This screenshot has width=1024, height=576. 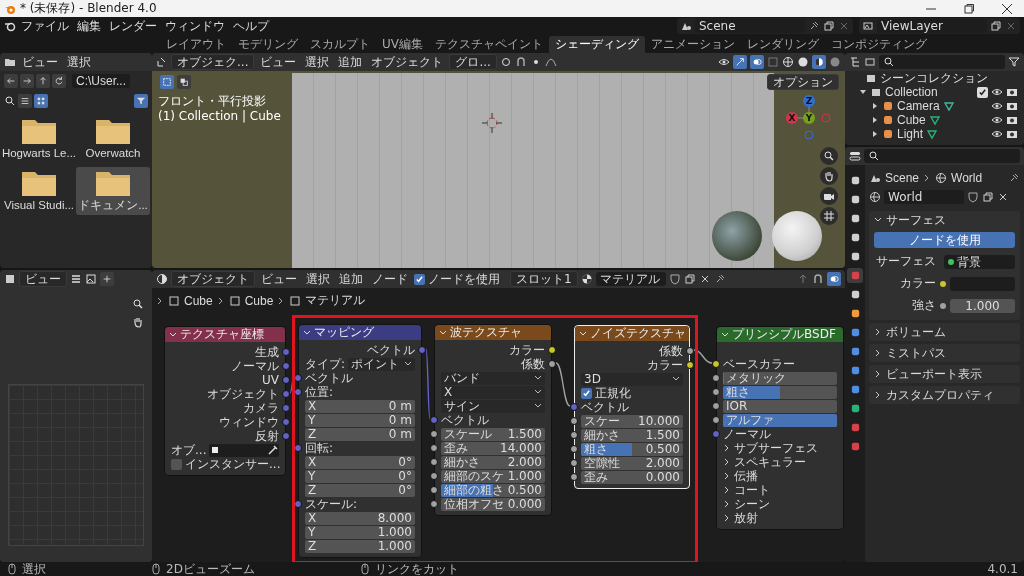 I want to click on zoom-icon, so click(x=829, y=156).